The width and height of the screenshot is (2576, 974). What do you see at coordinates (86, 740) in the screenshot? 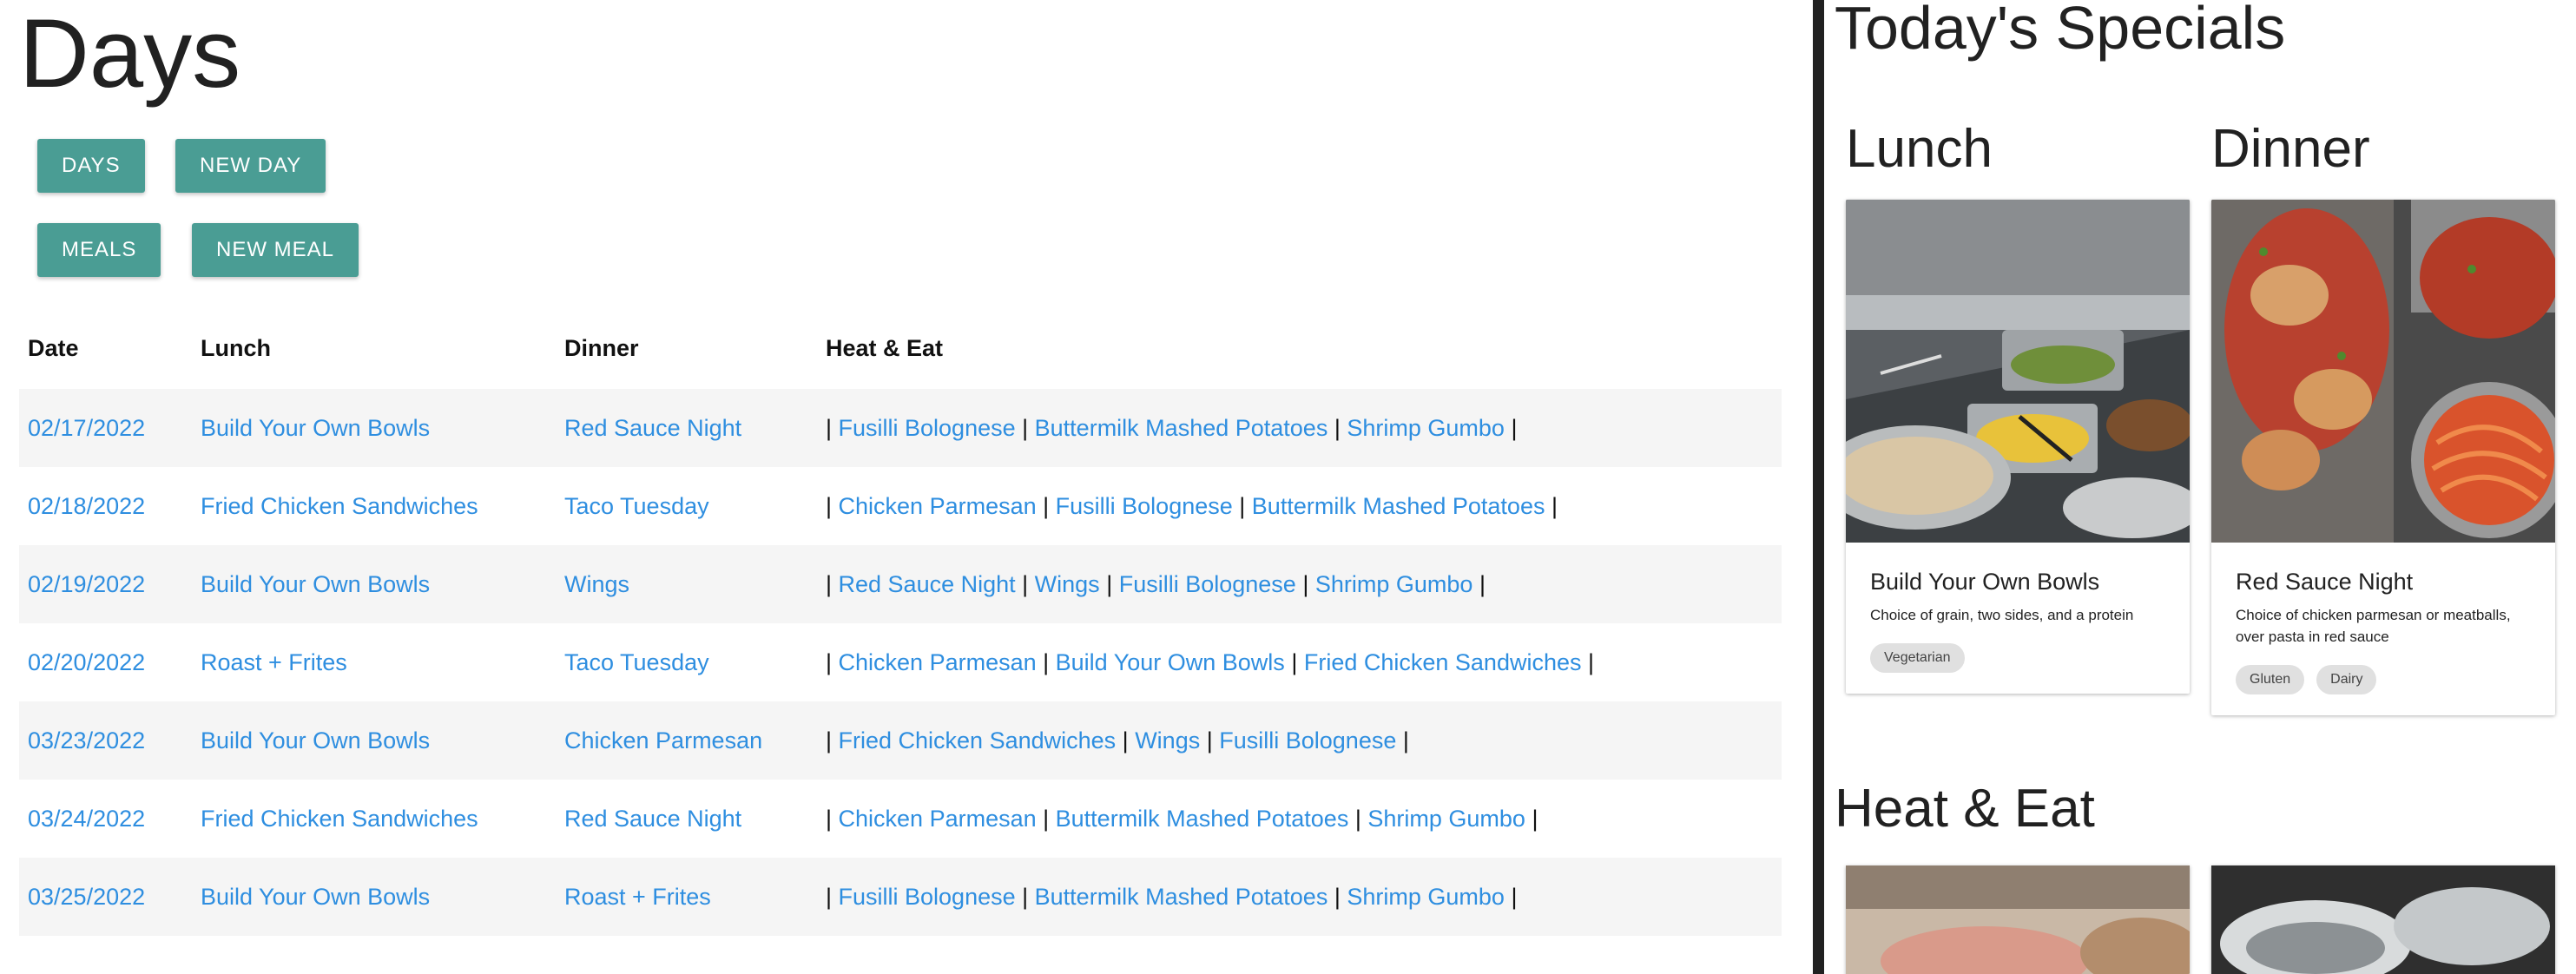
I see `date-link: 03/23/2022` at bounding box center [86, 740].